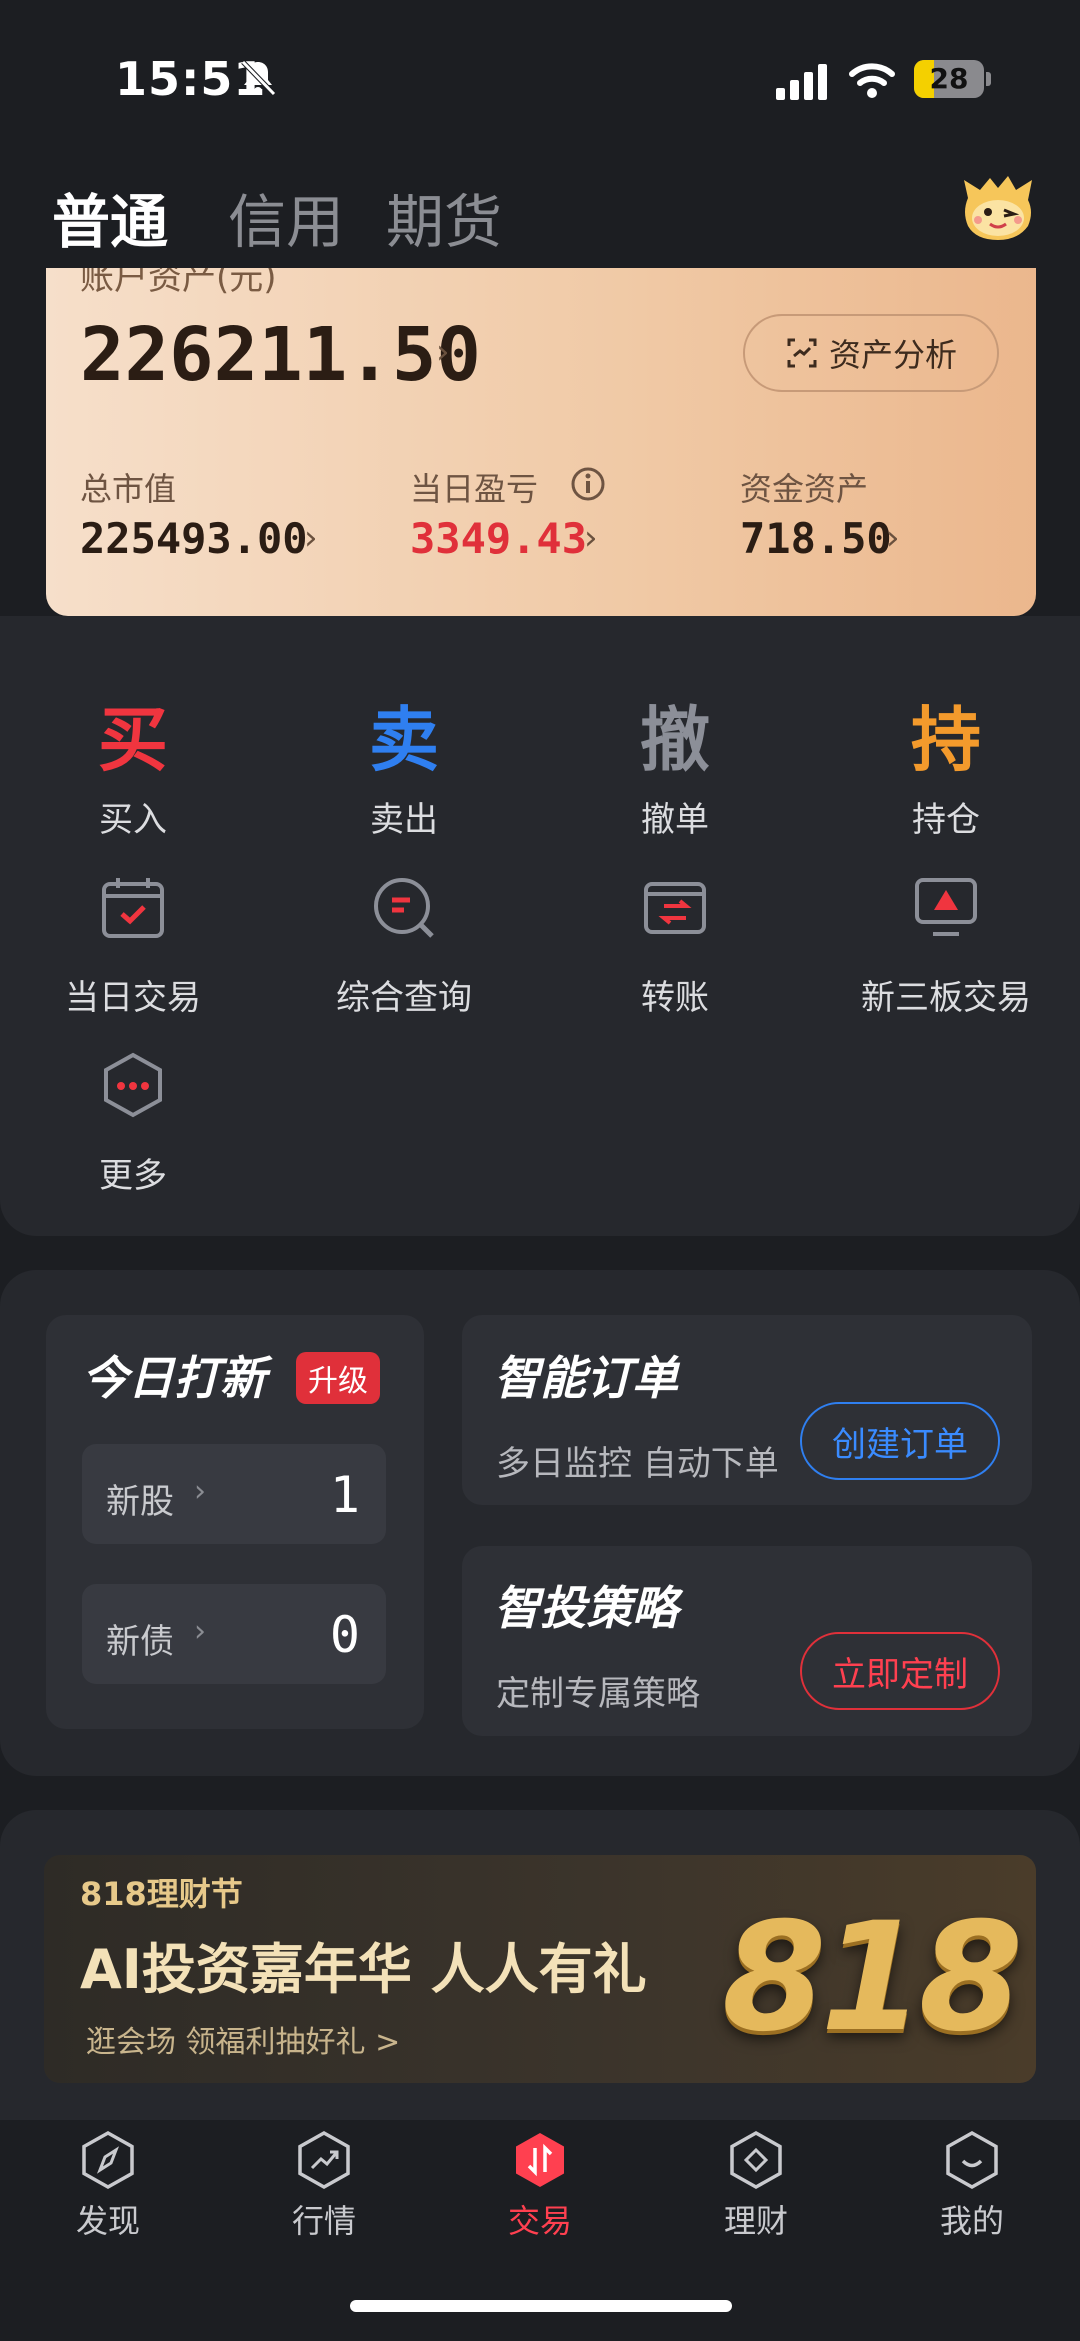 The width and height of the screenshot is (1080, 2341). What do you see at coordinates (404, 816) in the screenshot?
I see `sell-button-label: 卖出` at bounding box center [404, 816].